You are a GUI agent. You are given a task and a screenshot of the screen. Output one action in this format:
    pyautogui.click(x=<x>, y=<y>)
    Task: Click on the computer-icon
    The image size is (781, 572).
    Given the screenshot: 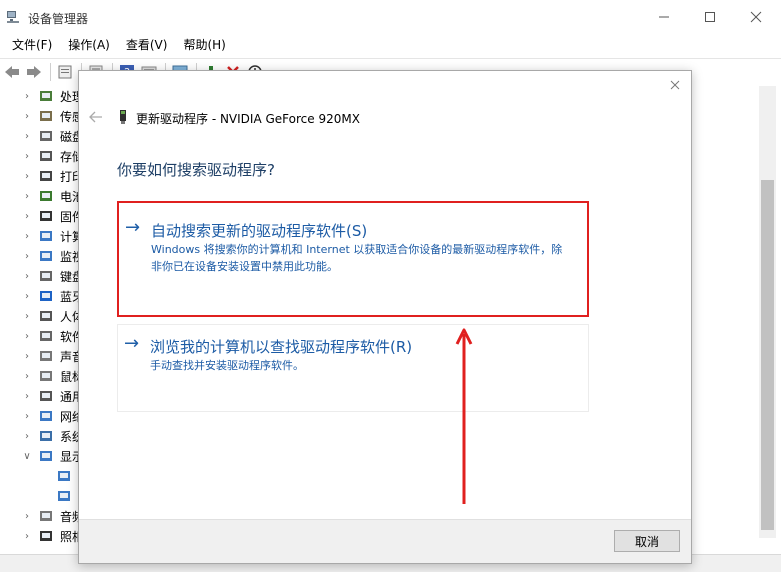 What is the action you would take?
    pyautogui.click(x=46, y=236)
    